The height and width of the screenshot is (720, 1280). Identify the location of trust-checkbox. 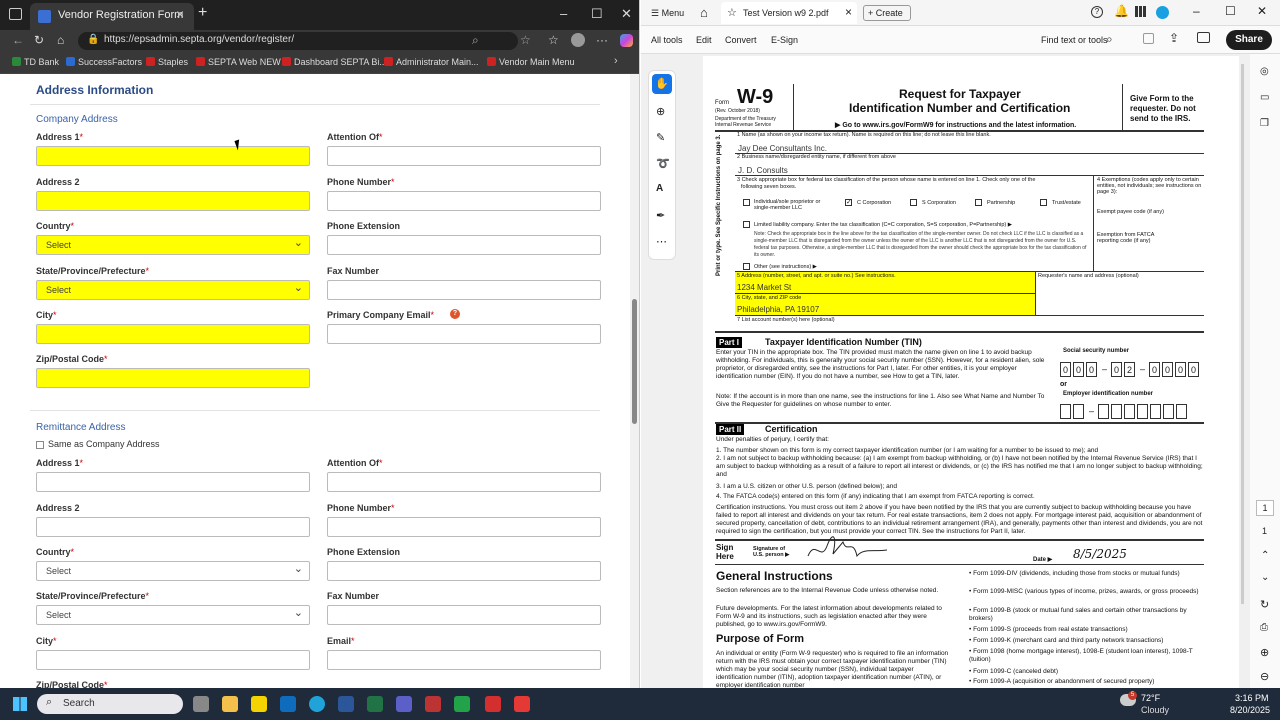
(1043, 202).